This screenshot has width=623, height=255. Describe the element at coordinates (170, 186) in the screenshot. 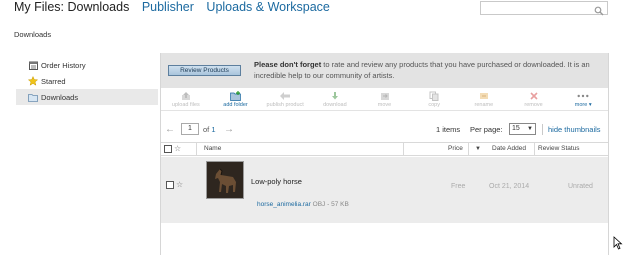

I see `row-checkbox` at that location.